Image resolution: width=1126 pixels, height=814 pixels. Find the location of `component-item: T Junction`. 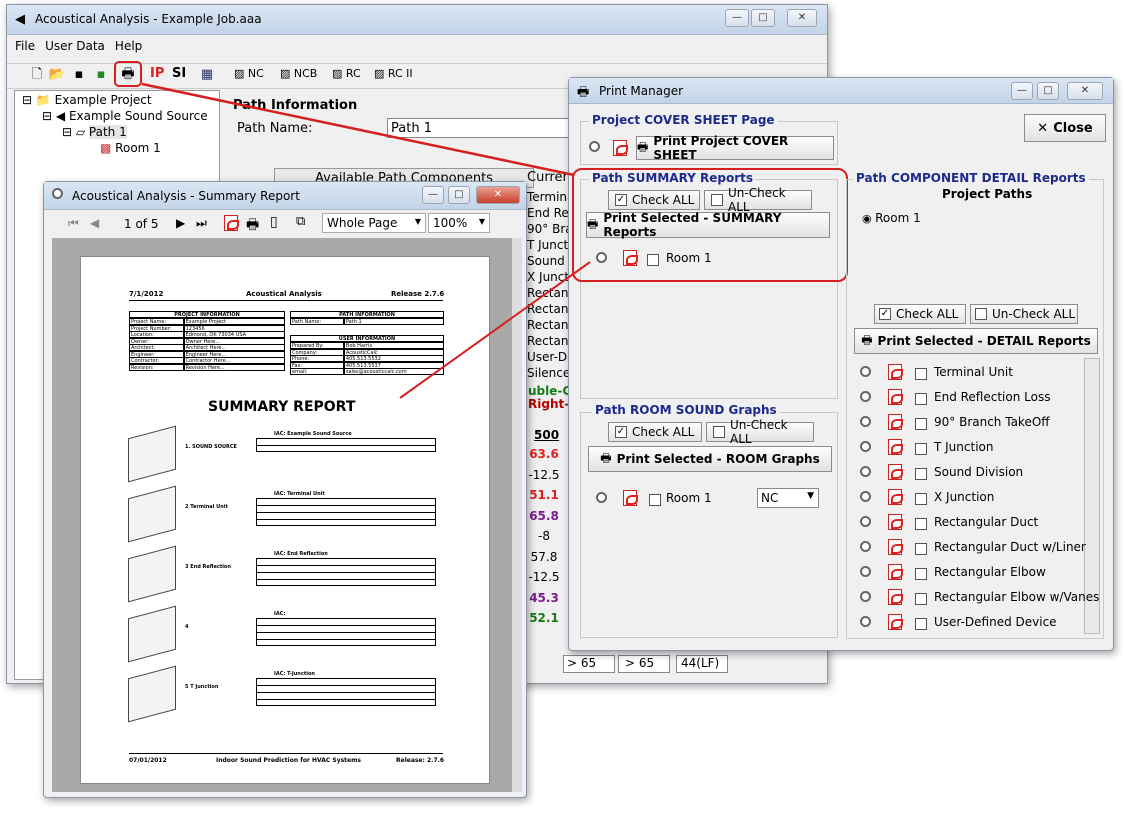

component-item: T Junction is located at coordinates (548, 245).